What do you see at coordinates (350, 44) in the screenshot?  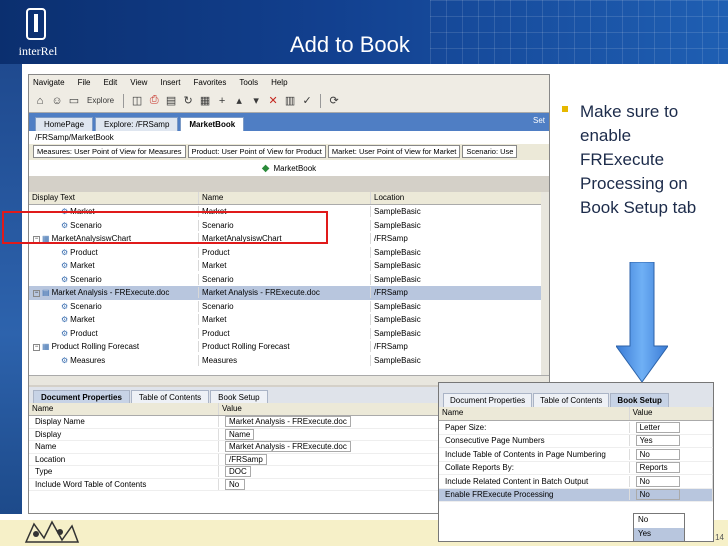 I see `slide-title: Add to Book` at bounding box center [350, 44].